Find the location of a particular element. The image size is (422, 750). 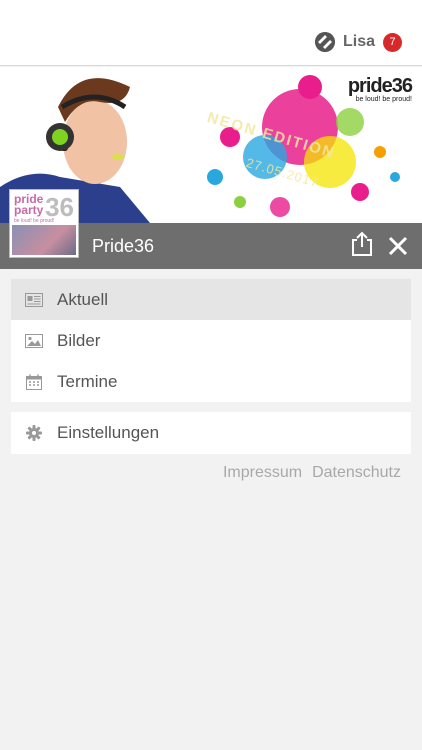

settings-menu: Einstellungen is located at coordinates (211, 433).